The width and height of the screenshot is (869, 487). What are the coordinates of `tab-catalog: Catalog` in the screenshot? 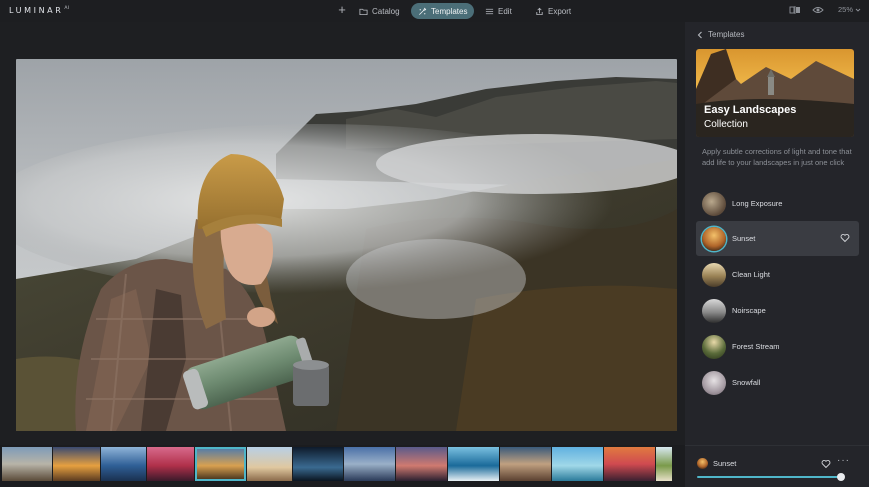 It's located at (379, 11).